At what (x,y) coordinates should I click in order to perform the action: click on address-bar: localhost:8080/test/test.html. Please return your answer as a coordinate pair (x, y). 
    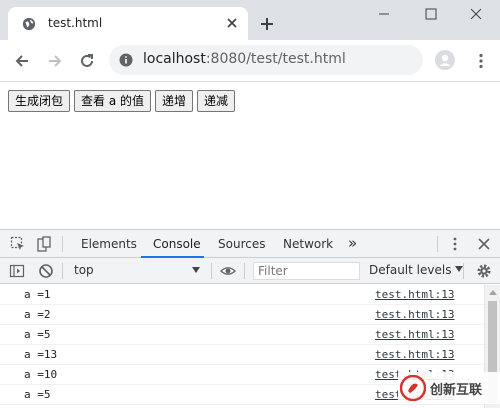
    Looking at the image, I should click on (266, 60).